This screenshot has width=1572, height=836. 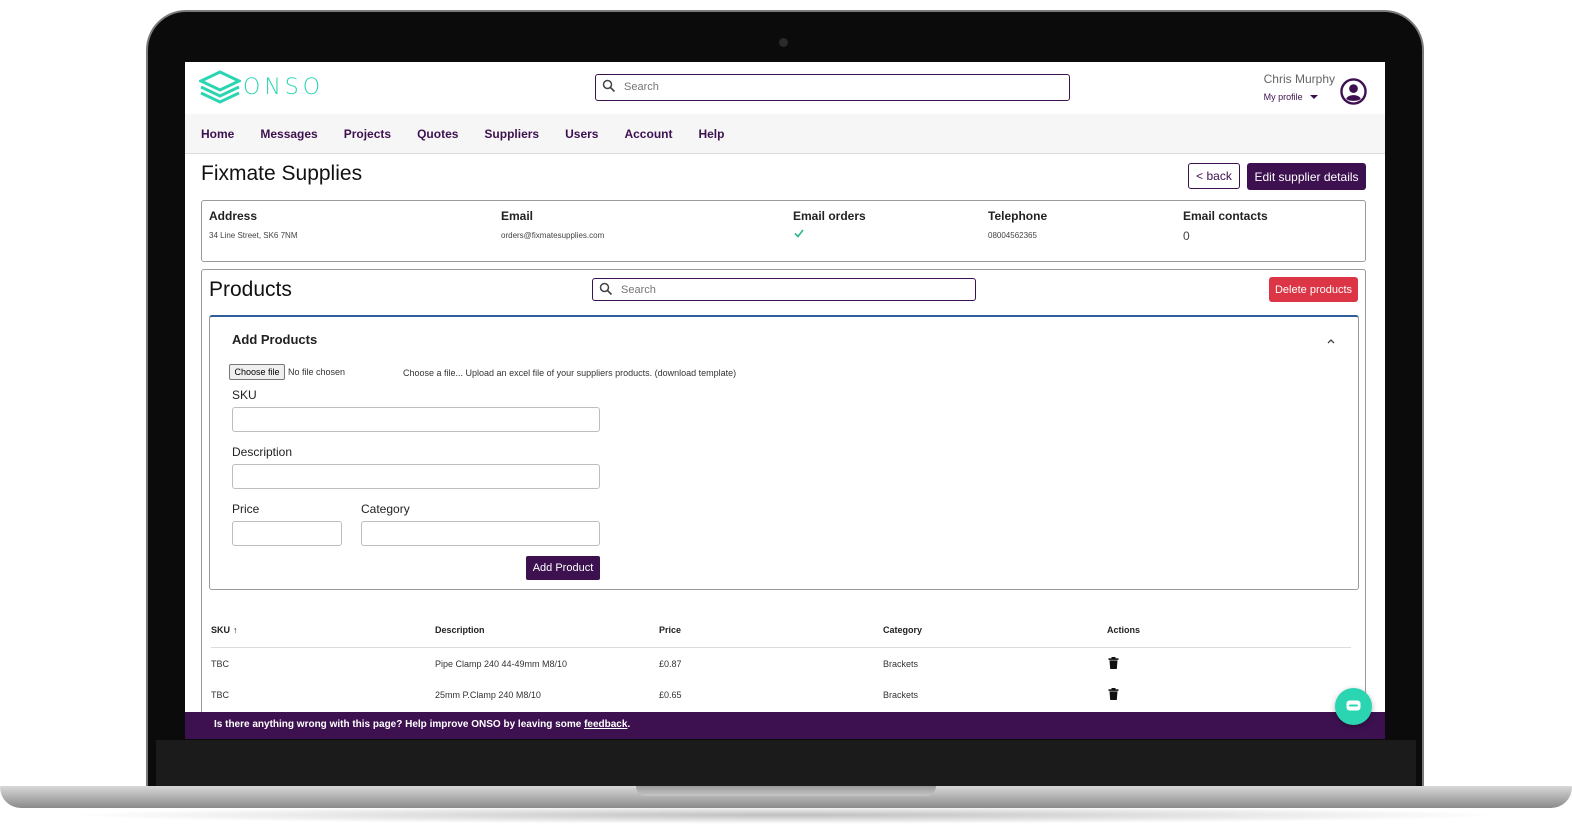 I want to click on user-menu: Chris Murphy My profile, so click(x=1299, y=87).